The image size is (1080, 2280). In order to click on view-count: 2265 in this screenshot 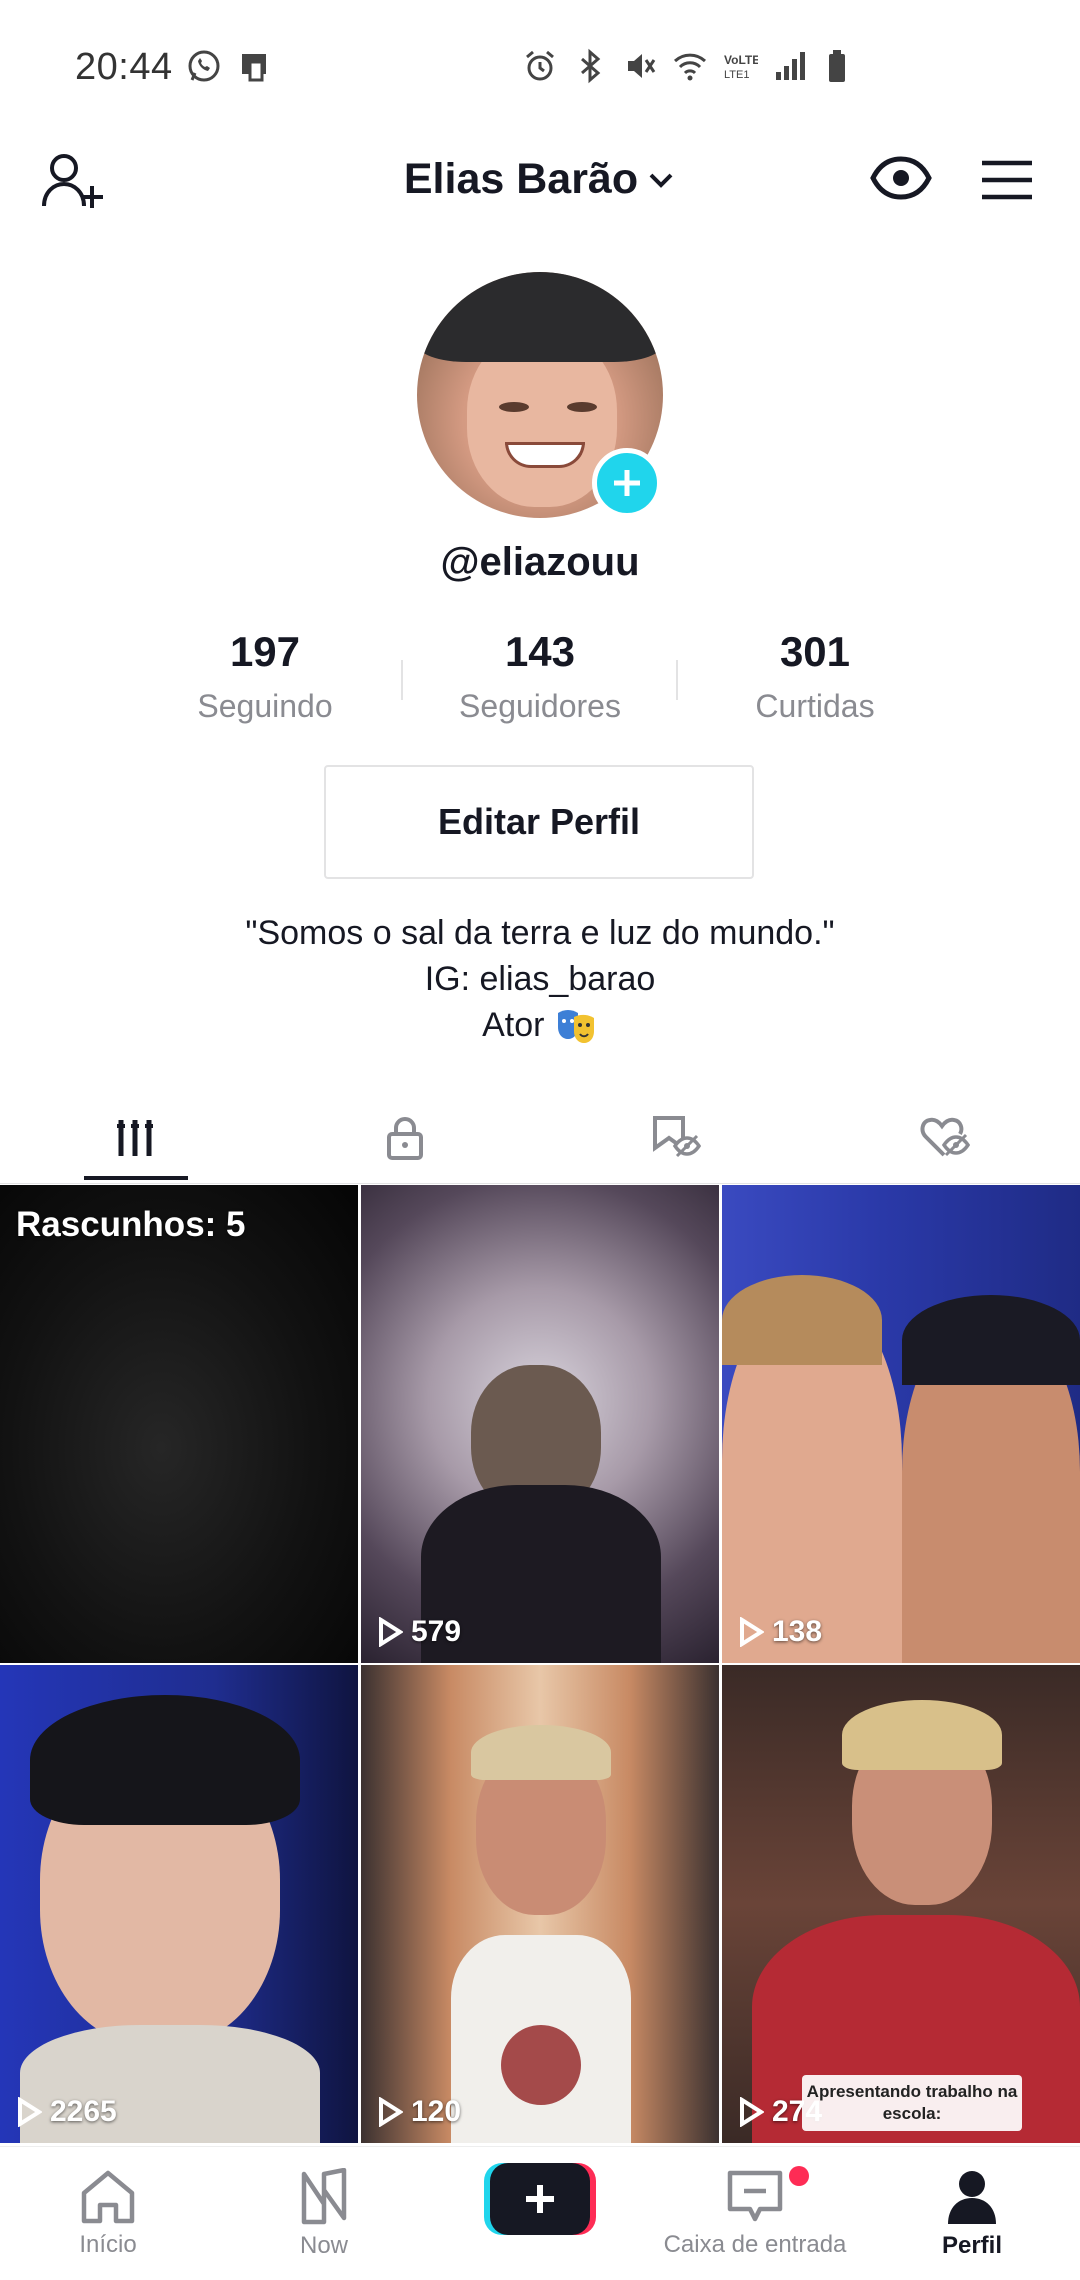, I will do `click(66, 2112)`.